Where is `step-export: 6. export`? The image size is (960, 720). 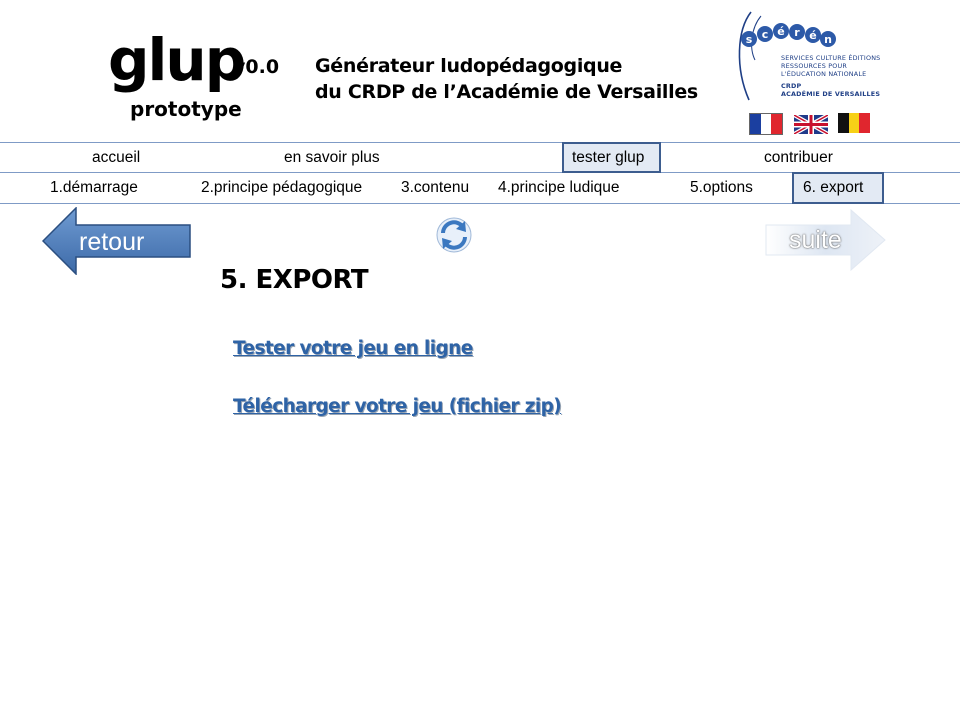
step-export: 6. export is located at coordinates (833, 188).